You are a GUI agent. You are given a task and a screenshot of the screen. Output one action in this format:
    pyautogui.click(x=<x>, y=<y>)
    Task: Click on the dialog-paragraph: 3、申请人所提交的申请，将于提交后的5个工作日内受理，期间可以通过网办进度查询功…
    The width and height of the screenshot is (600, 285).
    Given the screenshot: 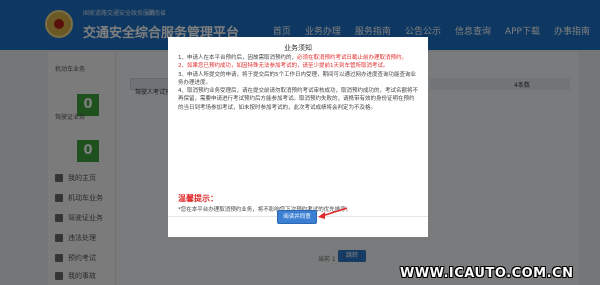 What is the action you would take?
    pyautogui.click(x=298, y=79)
    